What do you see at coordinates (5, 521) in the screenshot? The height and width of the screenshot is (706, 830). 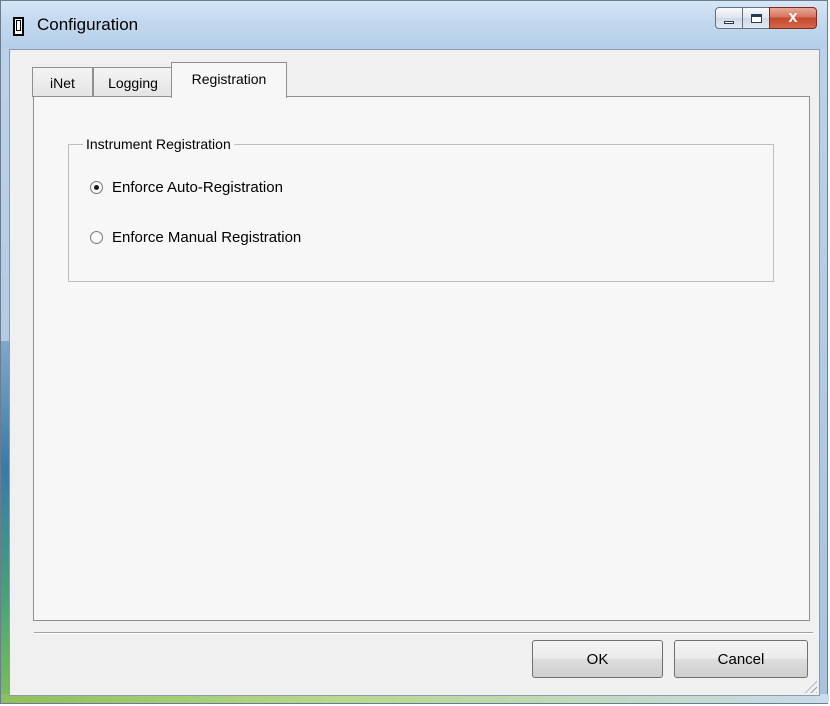 I see `window-frame-left` at bounding box center [5, 521].